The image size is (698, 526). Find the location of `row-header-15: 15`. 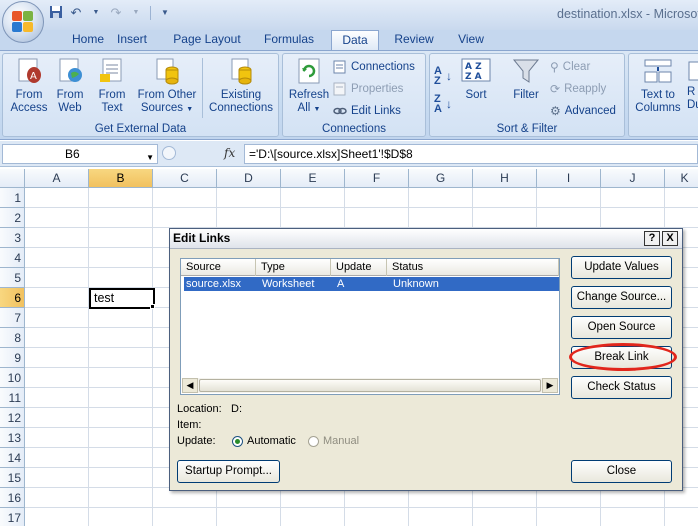

row-header-15: 15 is located at coordinates (12, 478).